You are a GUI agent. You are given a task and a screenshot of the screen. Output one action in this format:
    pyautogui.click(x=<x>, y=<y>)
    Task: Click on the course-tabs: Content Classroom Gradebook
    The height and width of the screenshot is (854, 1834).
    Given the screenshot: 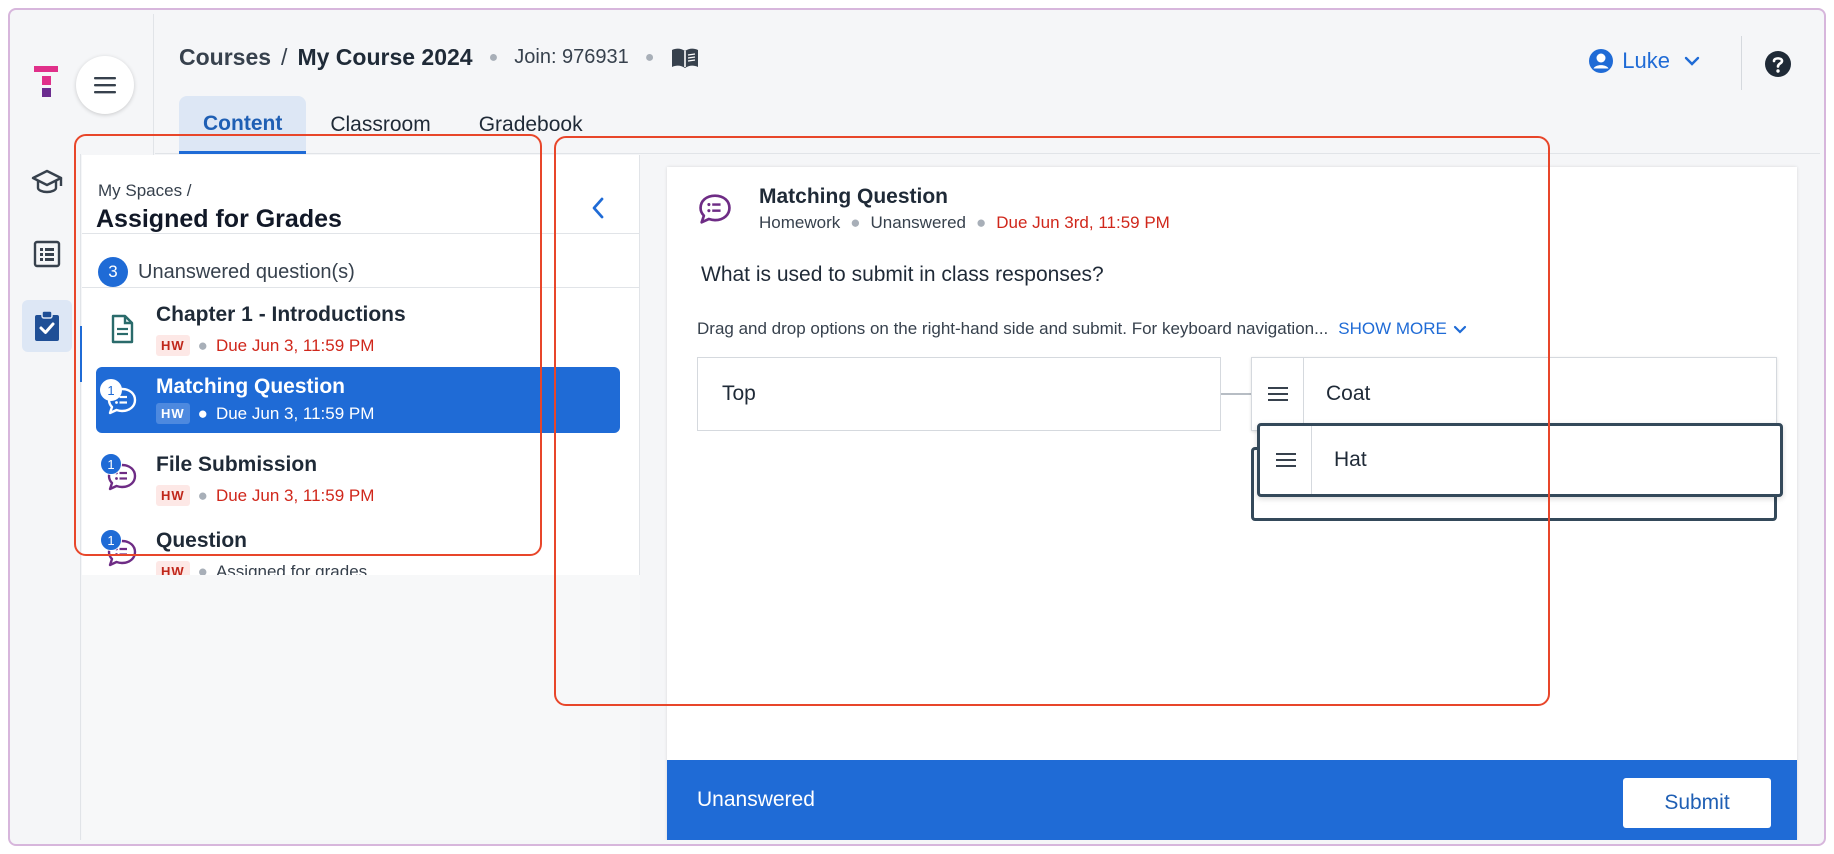 What is the action you would take?
    pyautogui.click(x=393, y=125)
    